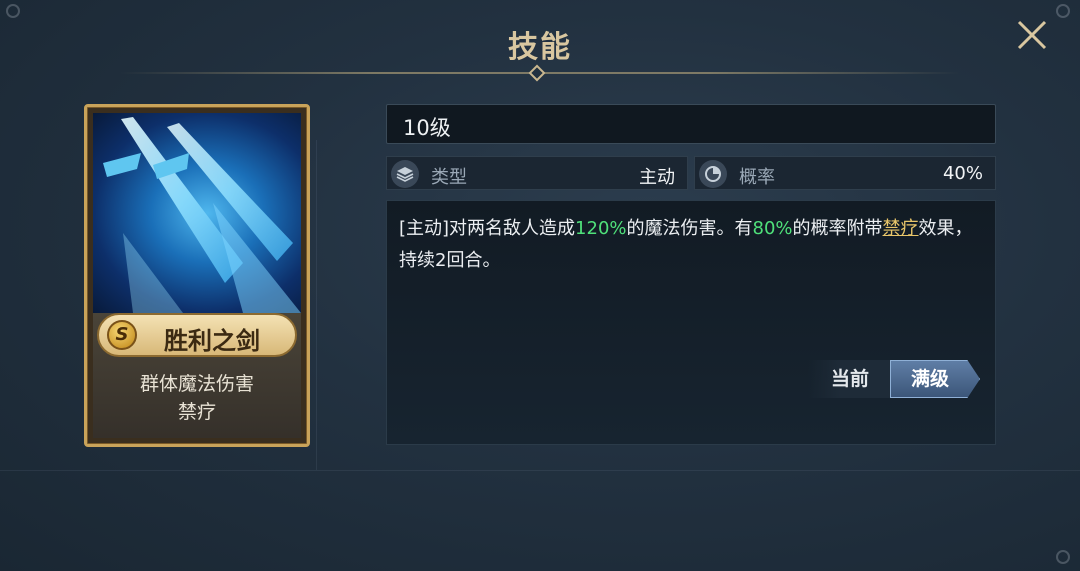 The height and width of the screenshot is (571, 1080). What do you see at coordinates (850, 379) in the screenshot?
I see `toggle-current-button: 当前` at bounding box center [850, 379].